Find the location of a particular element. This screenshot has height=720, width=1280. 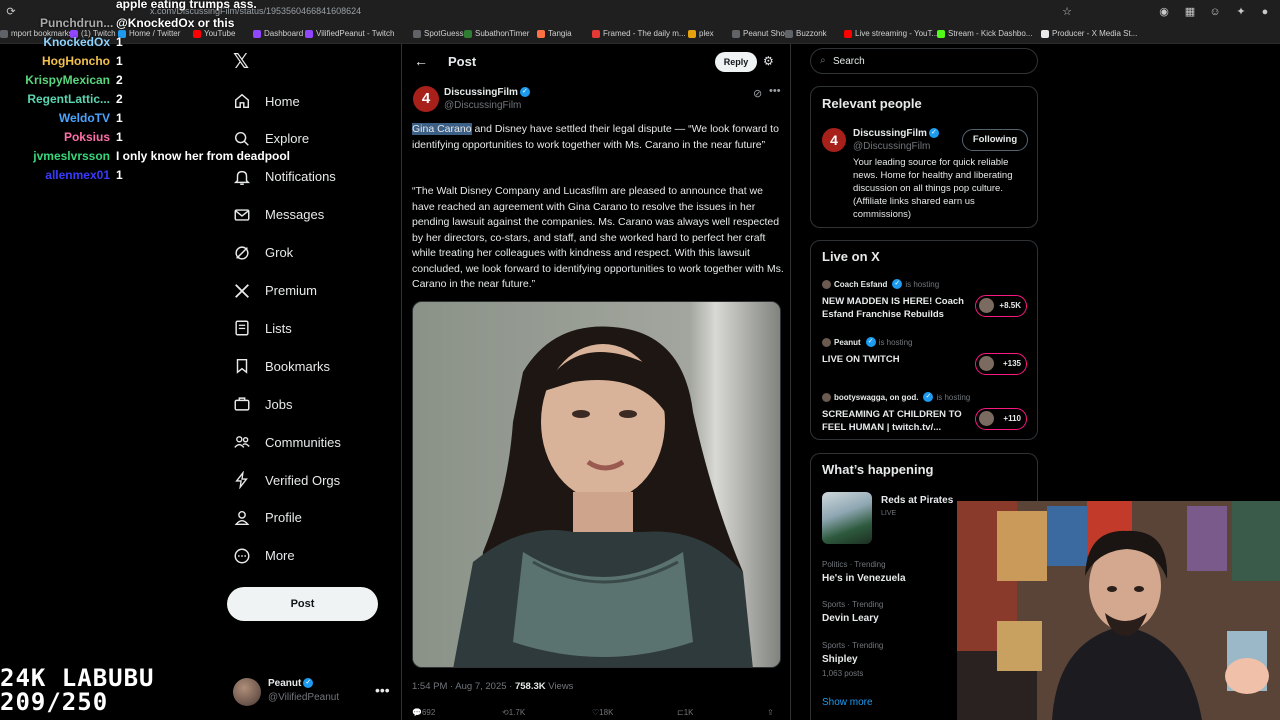

nav-item-jobs: Jobs is located at coordinates (262, 404).